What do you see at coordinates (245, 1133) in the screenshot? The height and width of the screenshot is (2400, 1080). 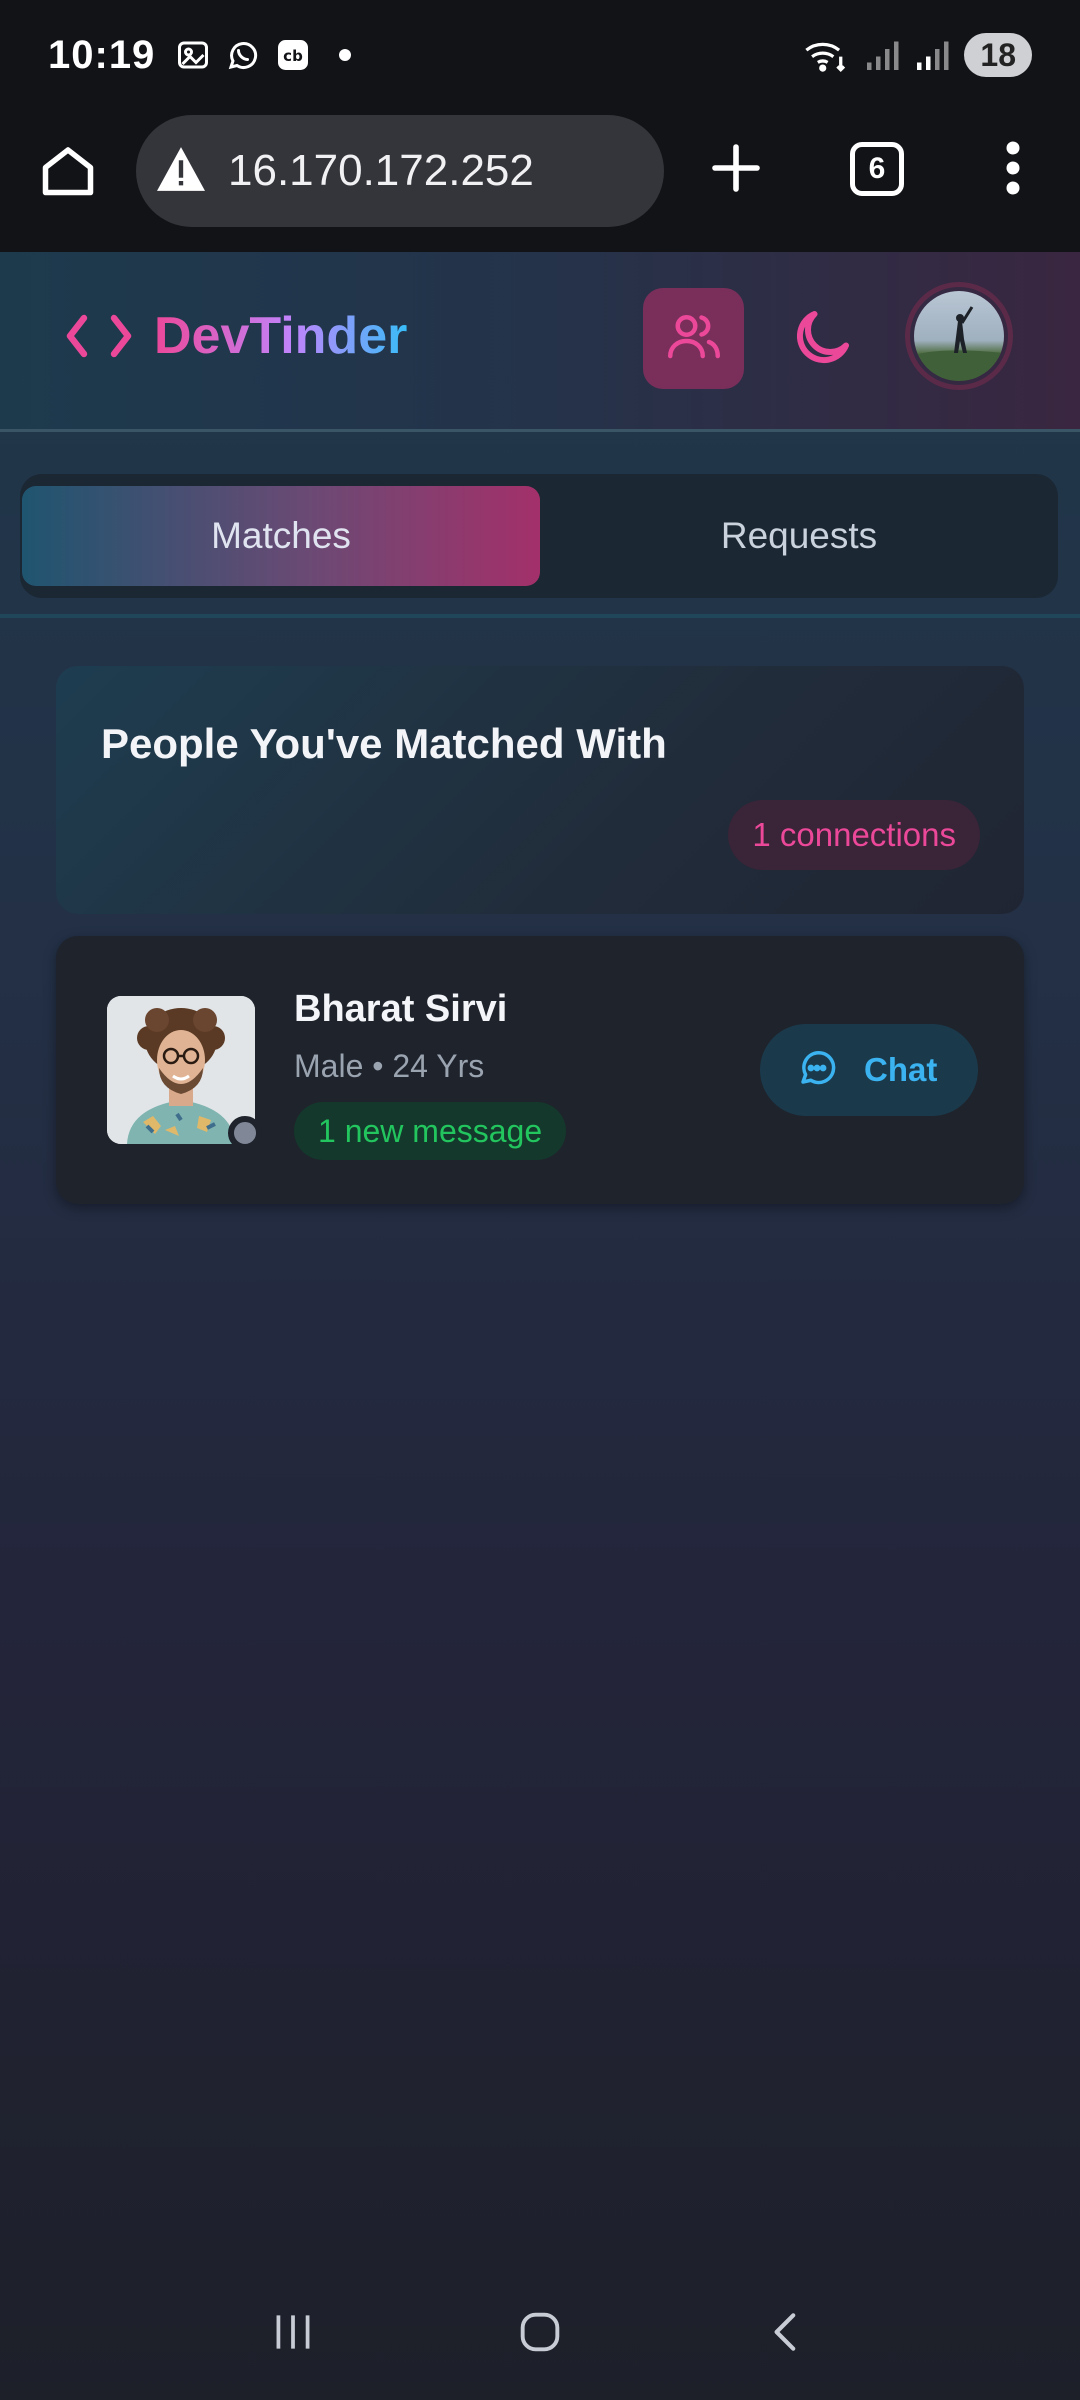 I see `online-status-dot` at bounding box center [245, 1133].